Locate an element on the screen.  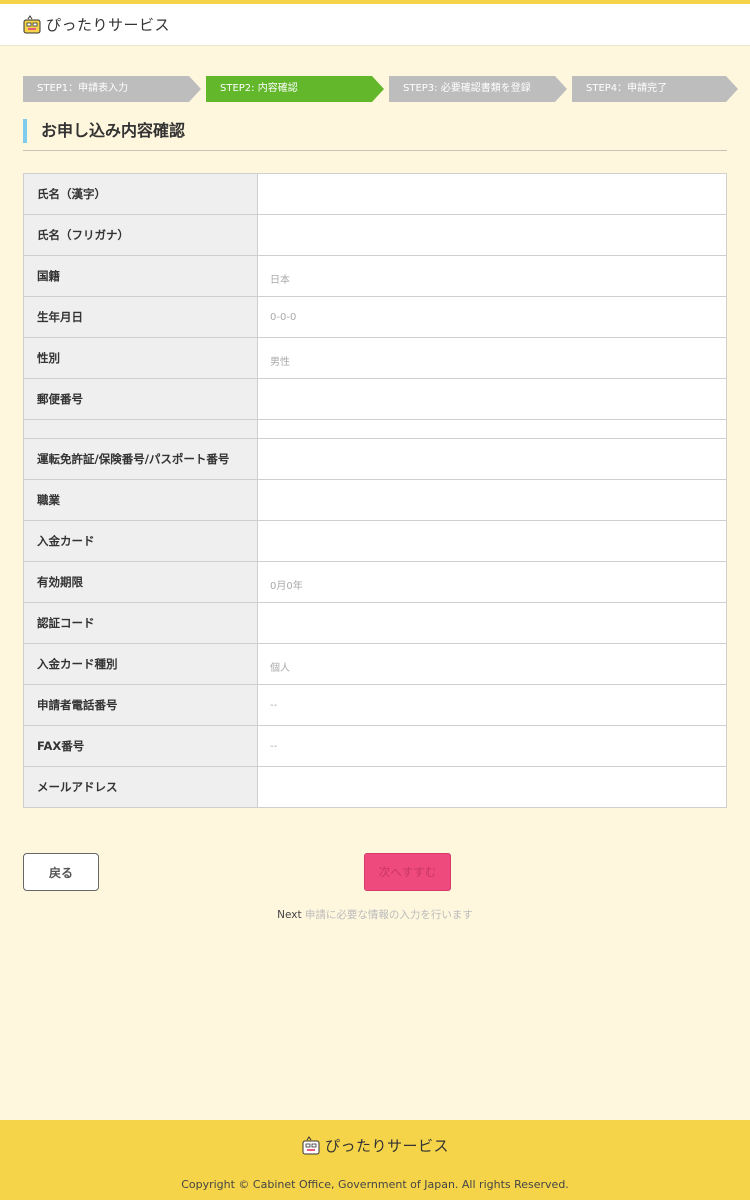
table-row: 有効期限 0月0年 is located at coordinates (375, 582).